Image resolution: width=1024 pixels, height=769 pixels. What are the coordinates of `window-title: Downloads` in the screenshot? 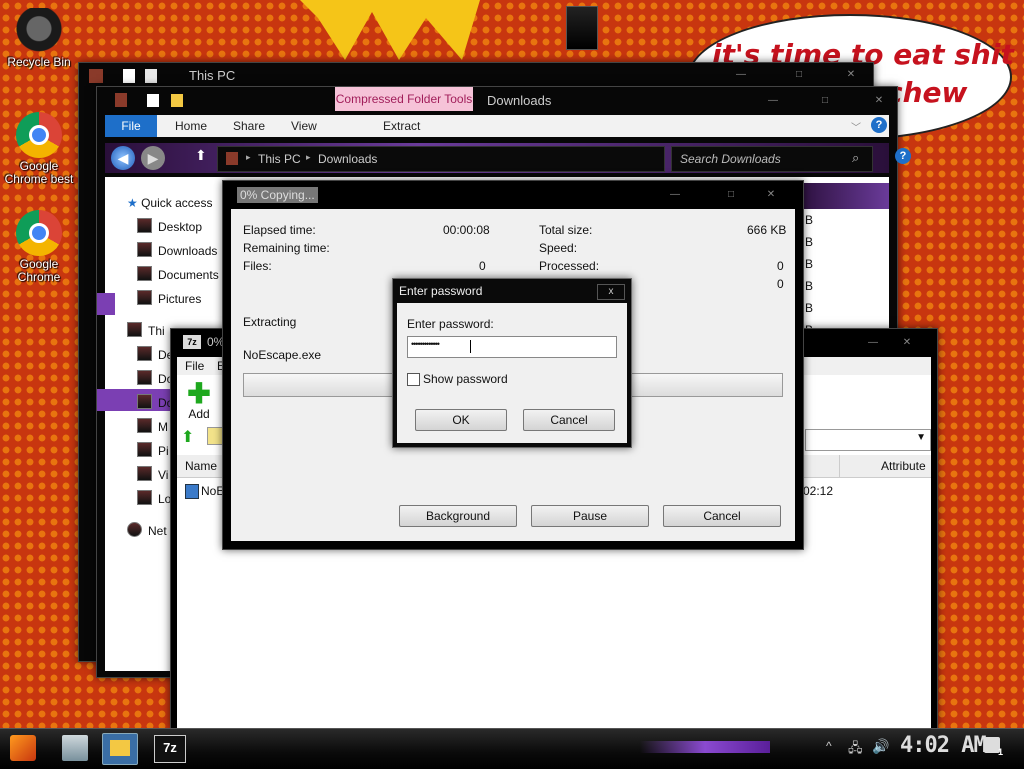 It's located at (519, 100).